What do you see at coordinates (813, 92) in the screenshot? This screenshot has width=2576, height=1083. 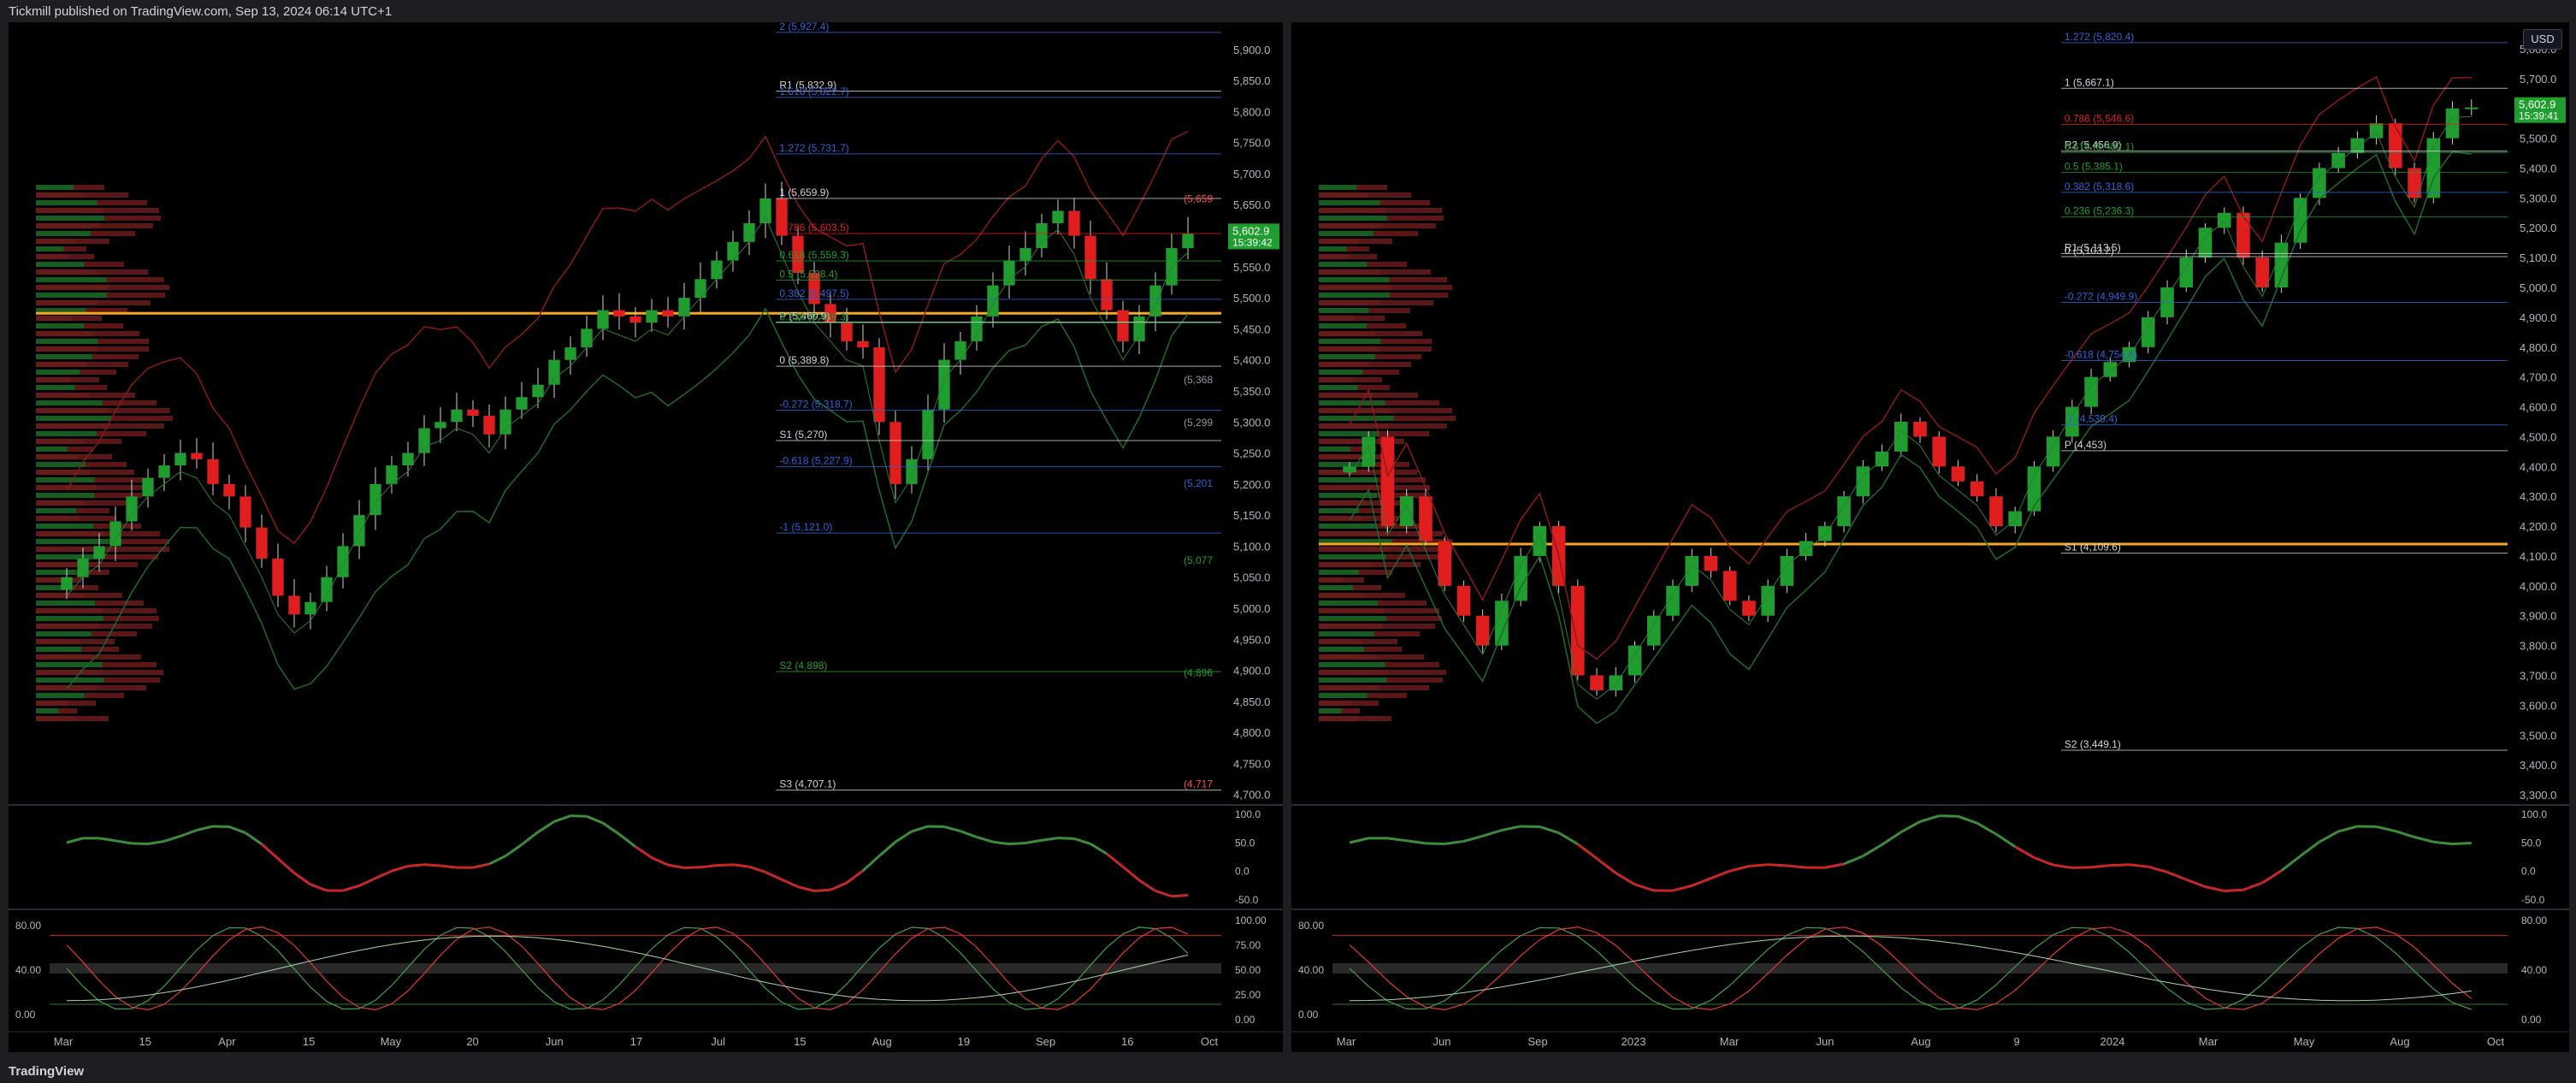 I see `fib-level-label: 1.618 (5,822.7)` at bounding box center [813, 92].